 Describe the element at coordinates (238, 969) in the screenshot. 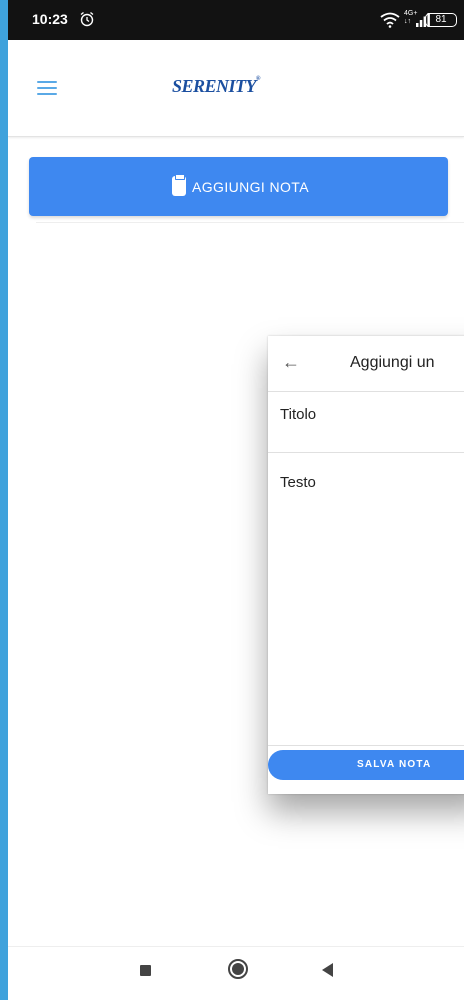

I see `home-icon` at that location.